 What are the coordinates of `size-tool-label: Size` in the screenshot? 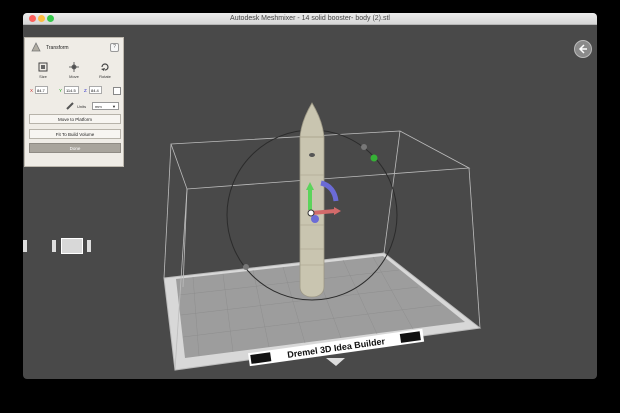 It's located at (43, 76).